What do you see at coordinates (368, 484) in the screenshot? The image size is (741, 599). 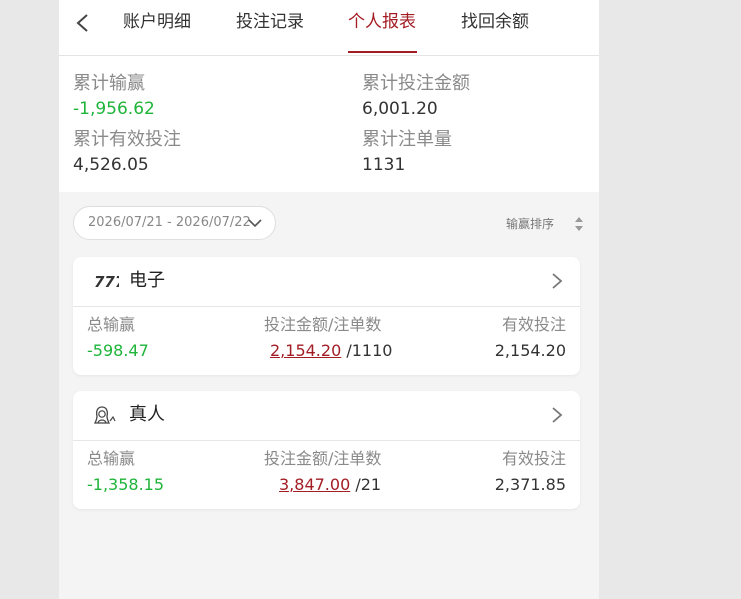 I see `bet-count: /21` at bounding box center [368, 484].